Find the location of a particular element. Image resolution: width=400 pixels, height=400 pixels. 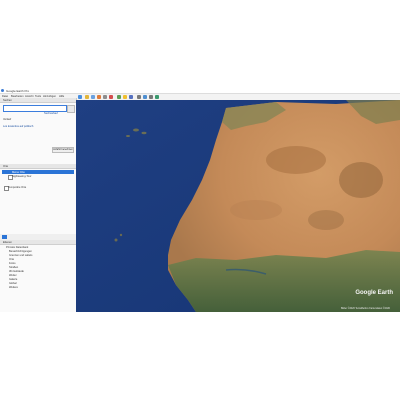

layer-primary-db: Primäre Datenbank is located at coordinates (17, 247).